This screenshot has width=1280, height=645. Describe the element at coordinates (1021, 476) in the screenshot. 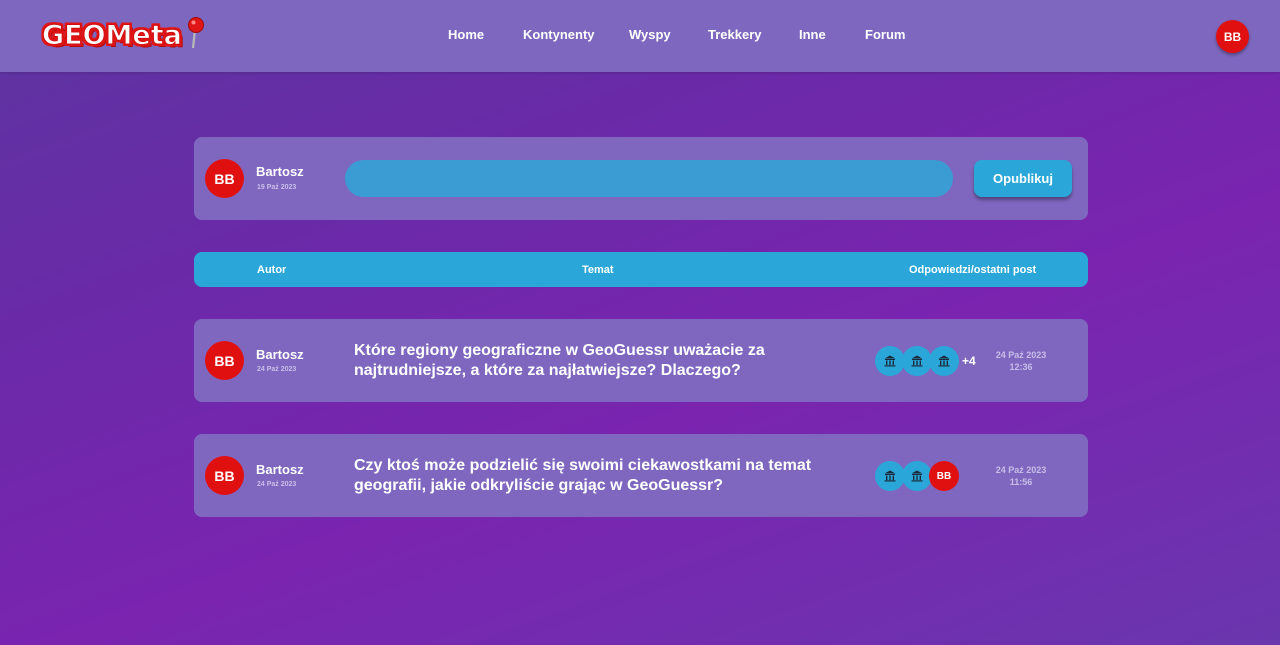

I see `last-post-info: 24 Paź 2023 11:56` at that location.